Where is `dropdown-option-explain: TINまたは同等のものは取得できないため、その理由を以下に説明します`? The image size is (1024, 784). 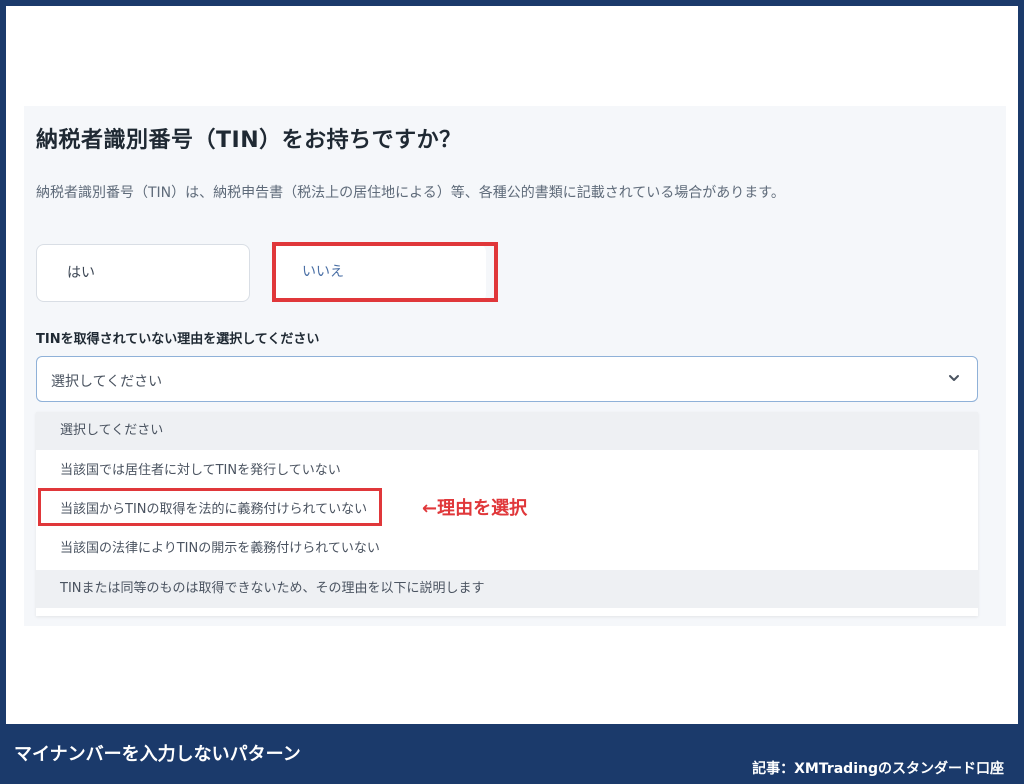
dropdown-option-explain: TINまたは同等のものは取得できないため、その理由を以下に説明します is located at coordinates (507, 589).